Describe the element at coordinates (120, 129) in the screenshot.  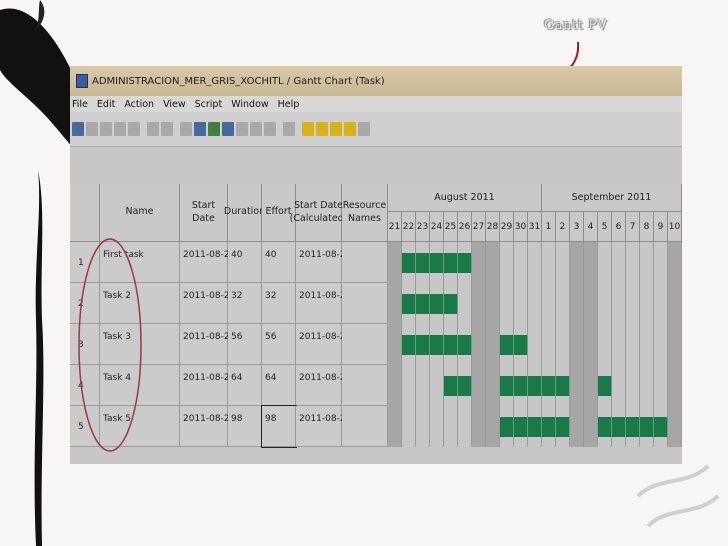
I see `move-up-icon` at that location.